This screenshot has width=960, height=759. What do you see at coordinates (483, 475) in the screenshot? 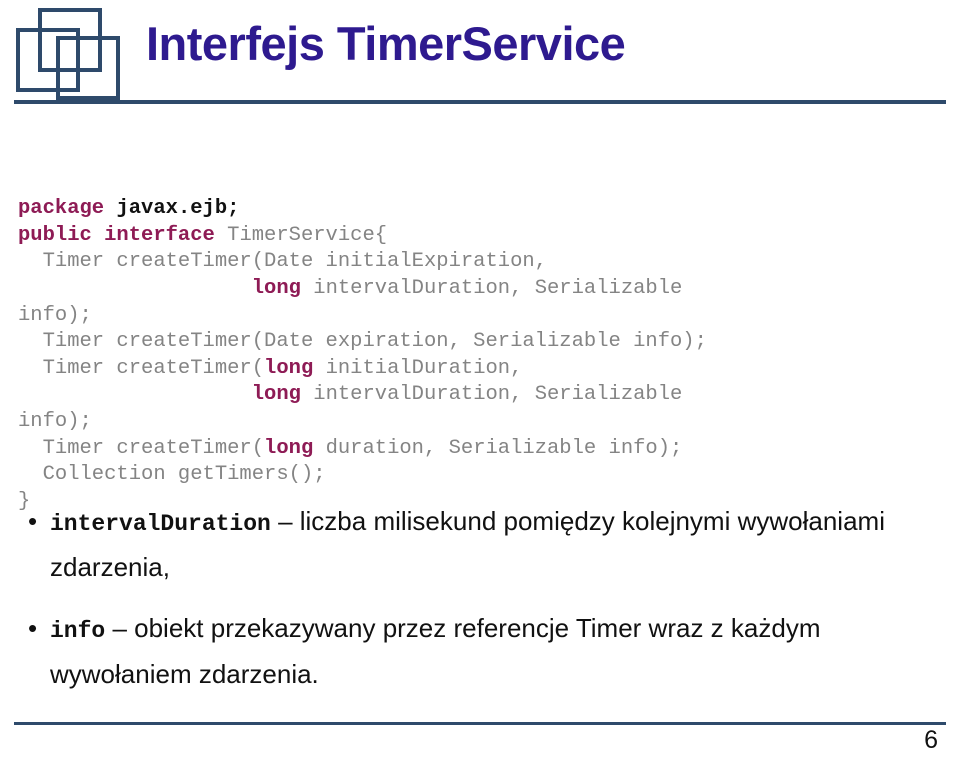
I see `code-line: Collection getTimers();` at bounding box center [483, 475].